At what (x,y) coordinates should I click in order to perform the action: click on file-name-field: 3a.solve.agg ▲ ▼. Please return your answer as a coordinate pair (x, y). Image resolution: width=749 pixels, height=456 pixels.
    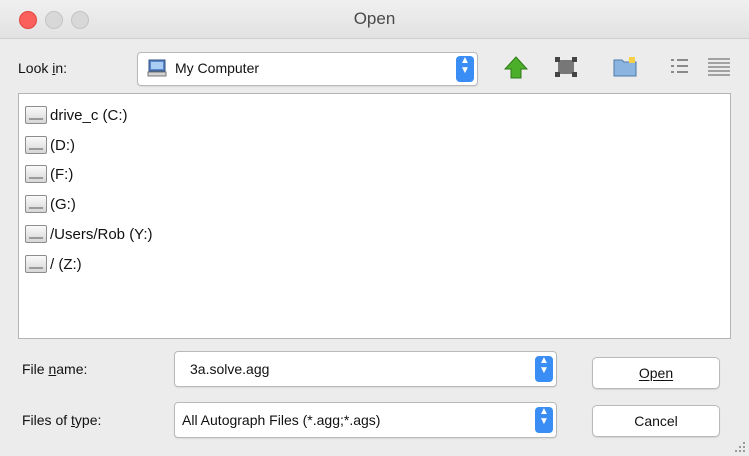
    Looking at the image, I should click on (365, 369).